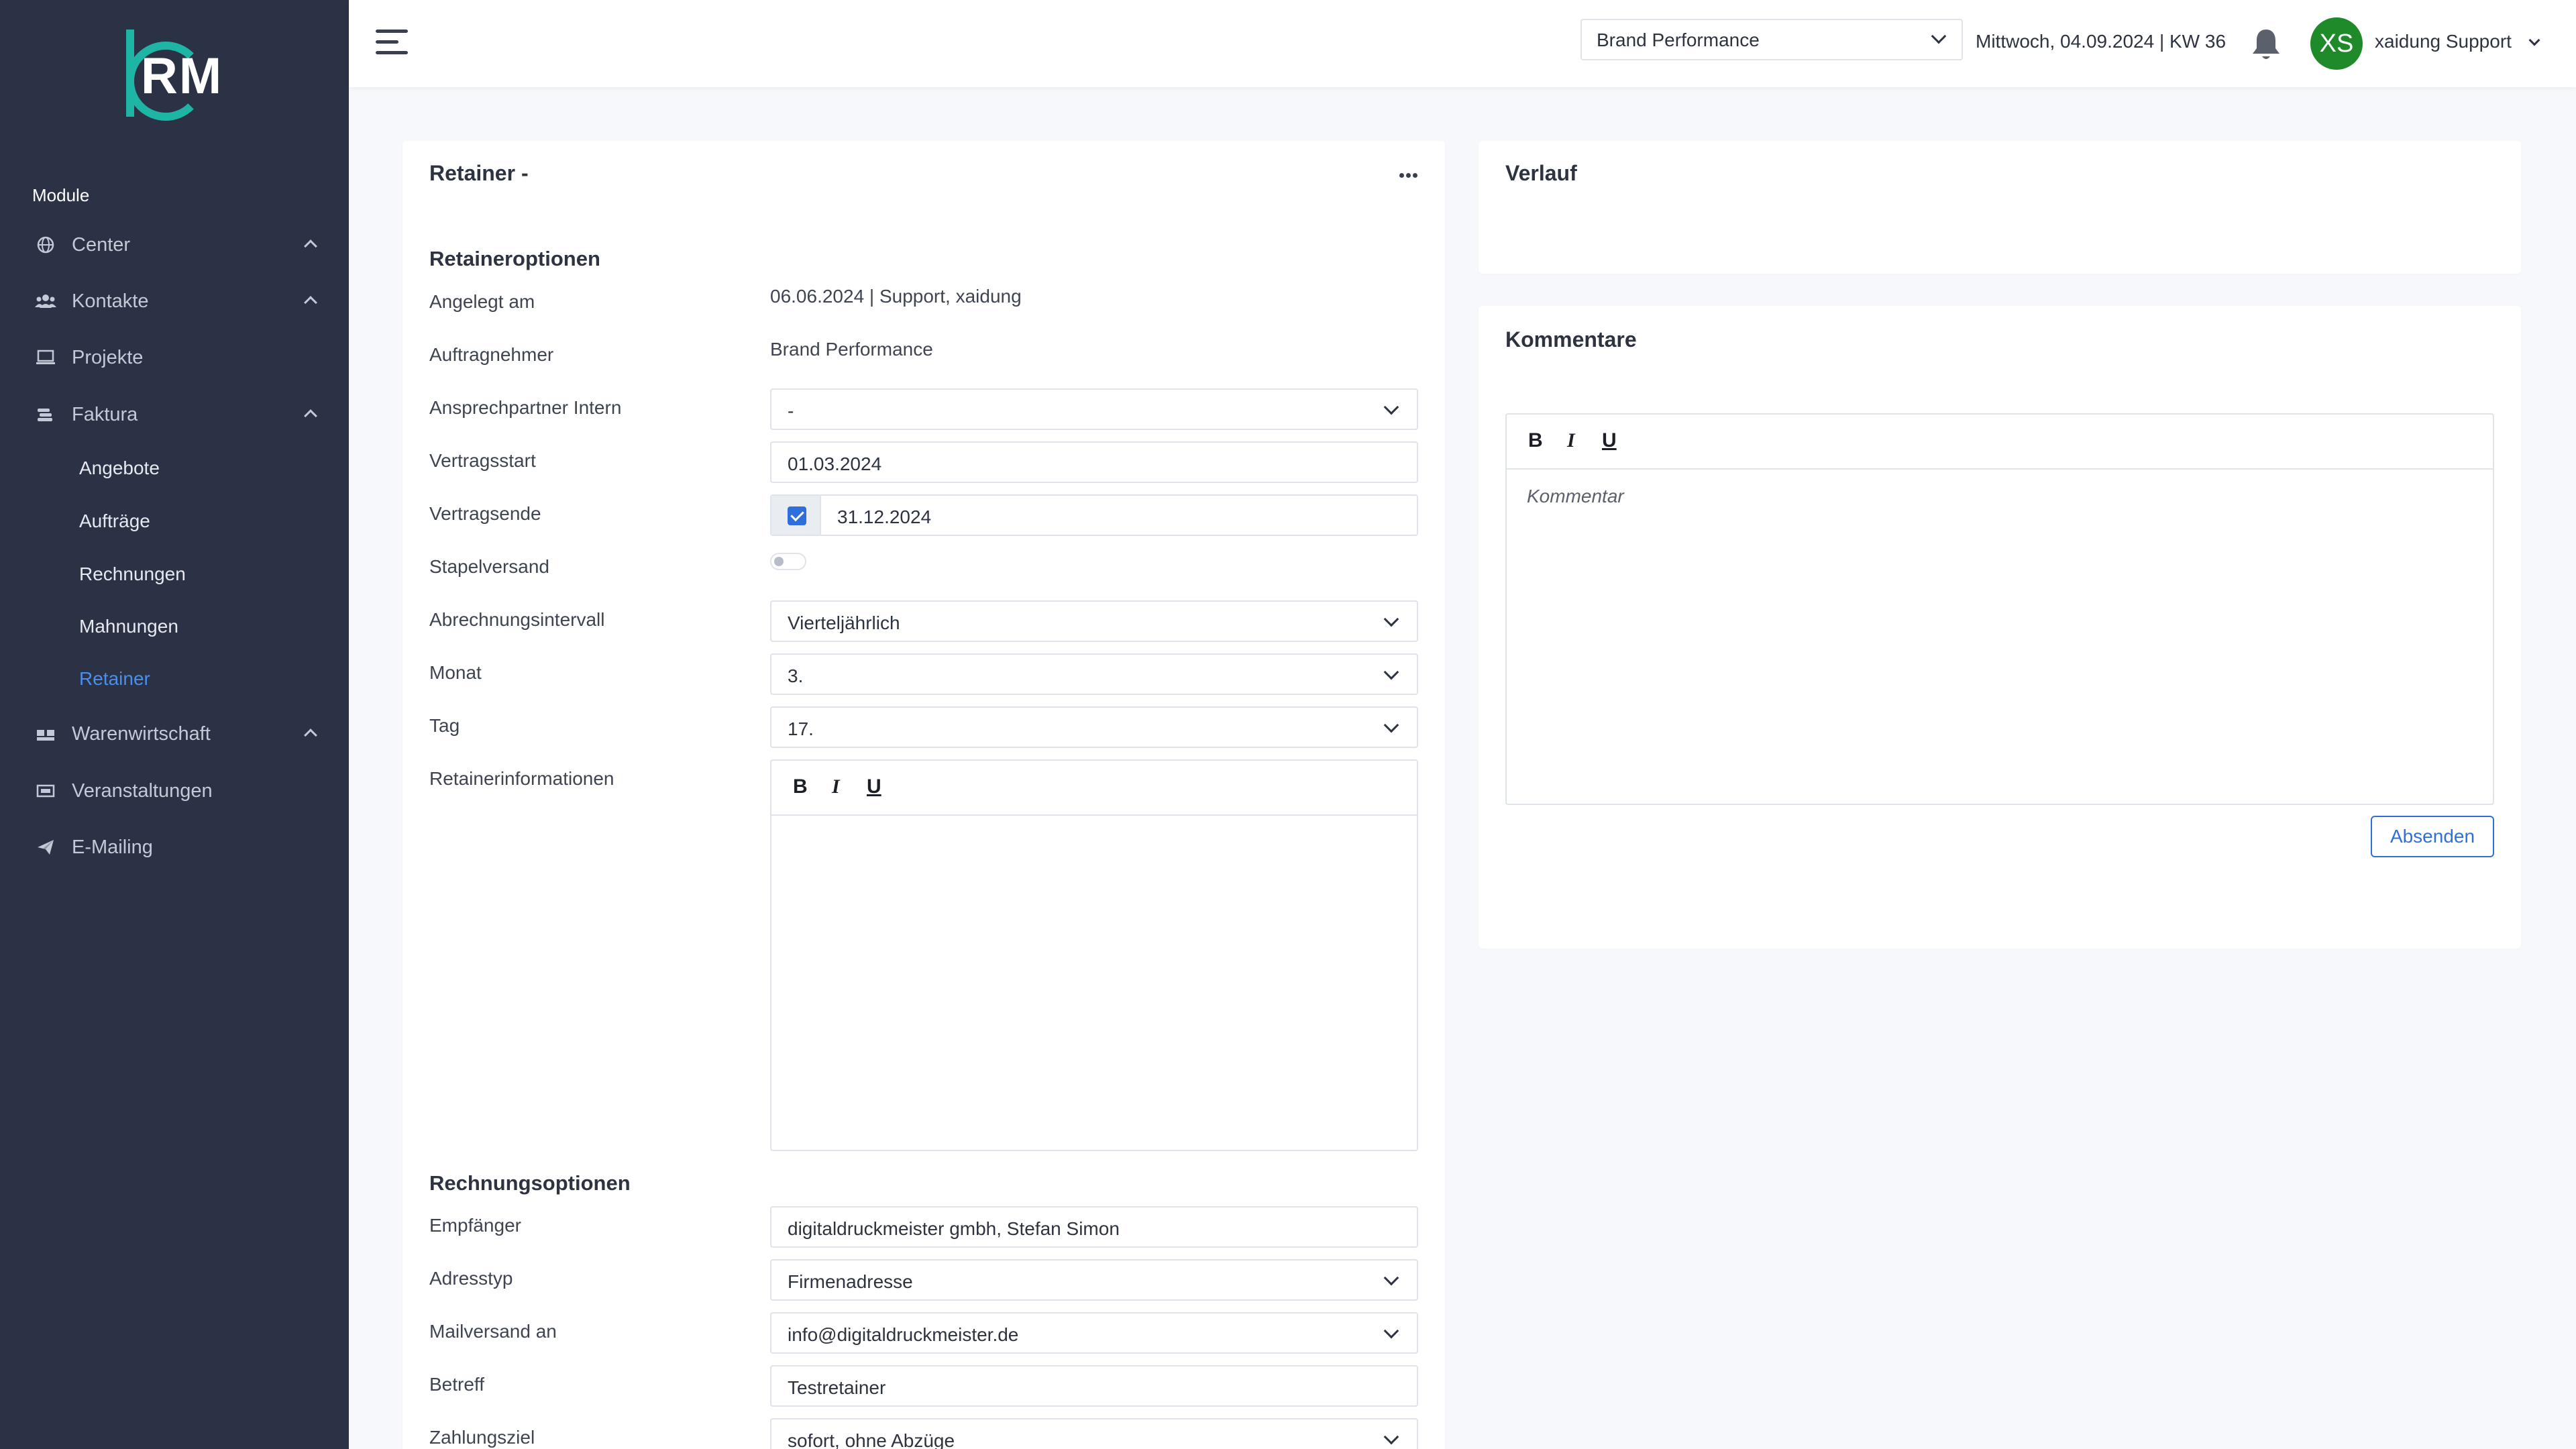  What do you see at coordinates (141, 733) in the screenshot?
I see `sidebar-item-label: Warenwirtschaft` at bounding box center [141, 733].